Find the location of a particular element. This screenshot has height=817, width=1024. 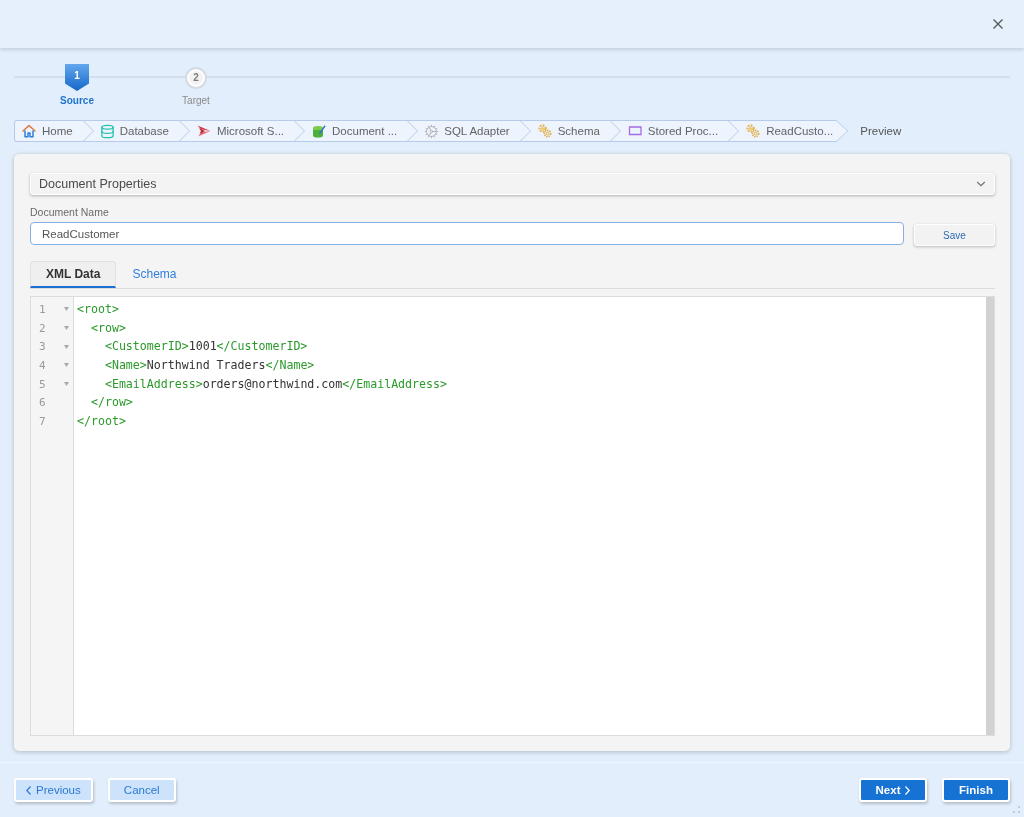

house-icon is located at coordinates (29, 131).